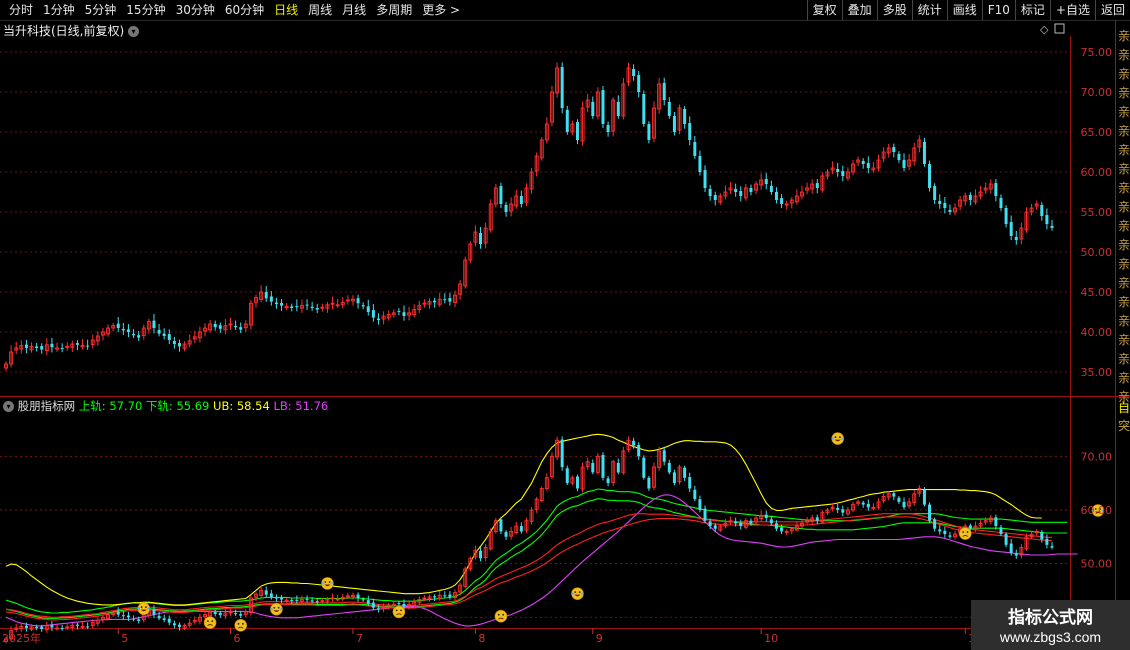  What do you see at coordinates (394, 10) in the screenshot?
I see `period-tab-9: 多周期` at bounding box center [394, 10].